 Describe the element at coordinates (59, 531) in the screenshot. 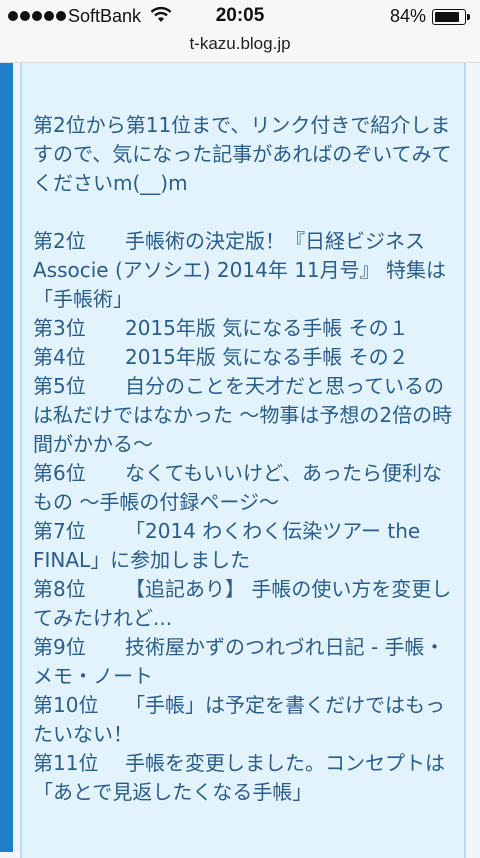

I see `ranking-rank: 第7位` at that location.